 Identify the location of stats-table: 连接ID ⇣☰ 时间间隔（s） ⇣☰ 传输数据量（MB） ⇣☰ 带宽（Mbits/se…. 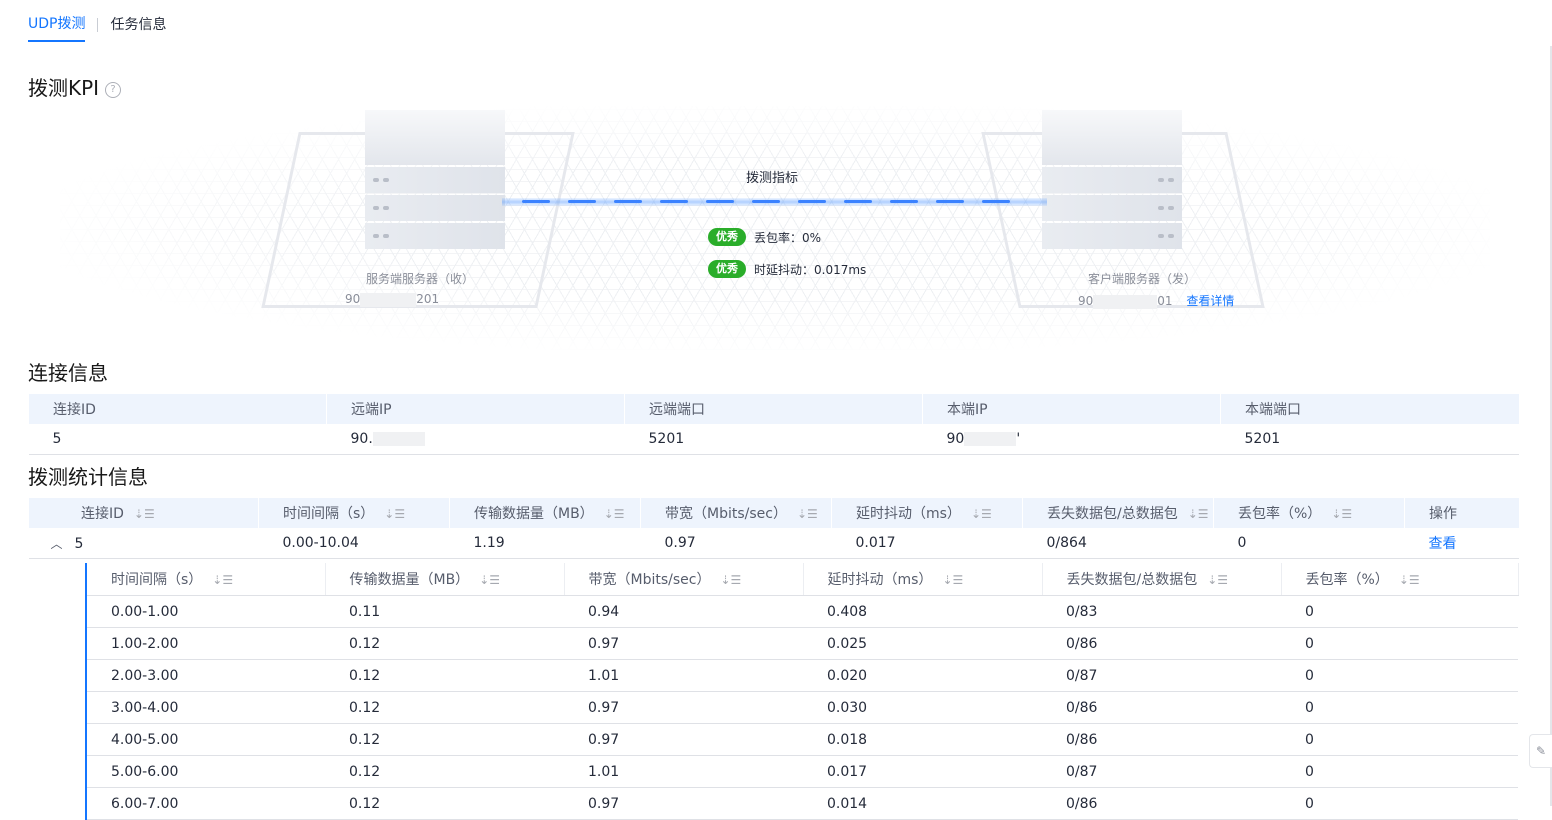
(773, 528).